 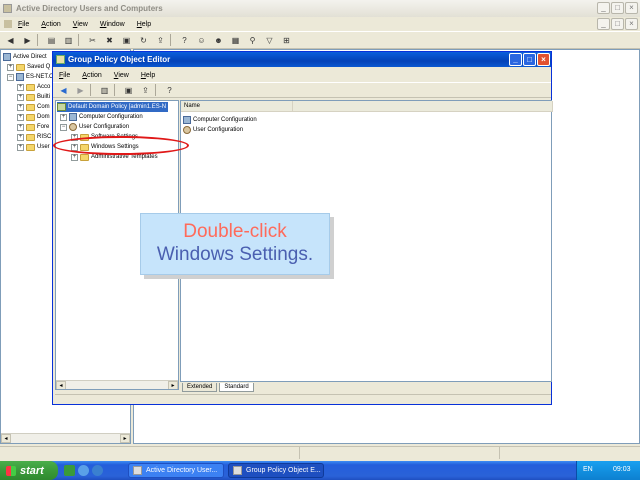 What do you see at coordinates (235, 40) in the screenshot?
I see `add-ou-icon: ▦` at bounding box center [235, 40].